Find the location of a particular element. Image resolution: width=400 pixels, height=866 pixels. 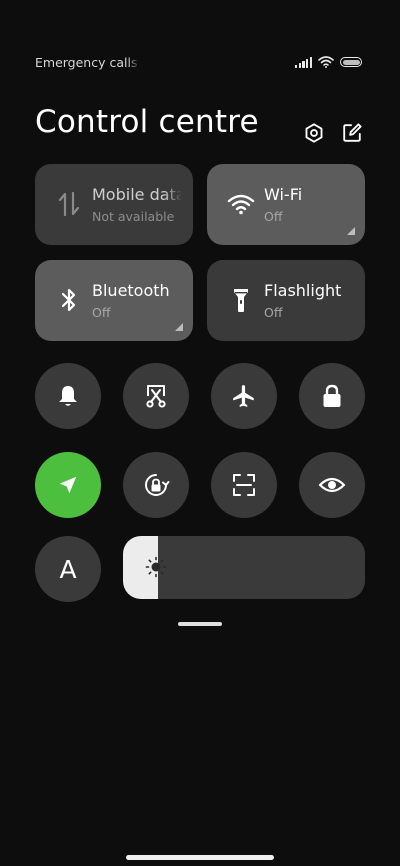

airplane-mode-toggle is located at coordinates (244, 396).